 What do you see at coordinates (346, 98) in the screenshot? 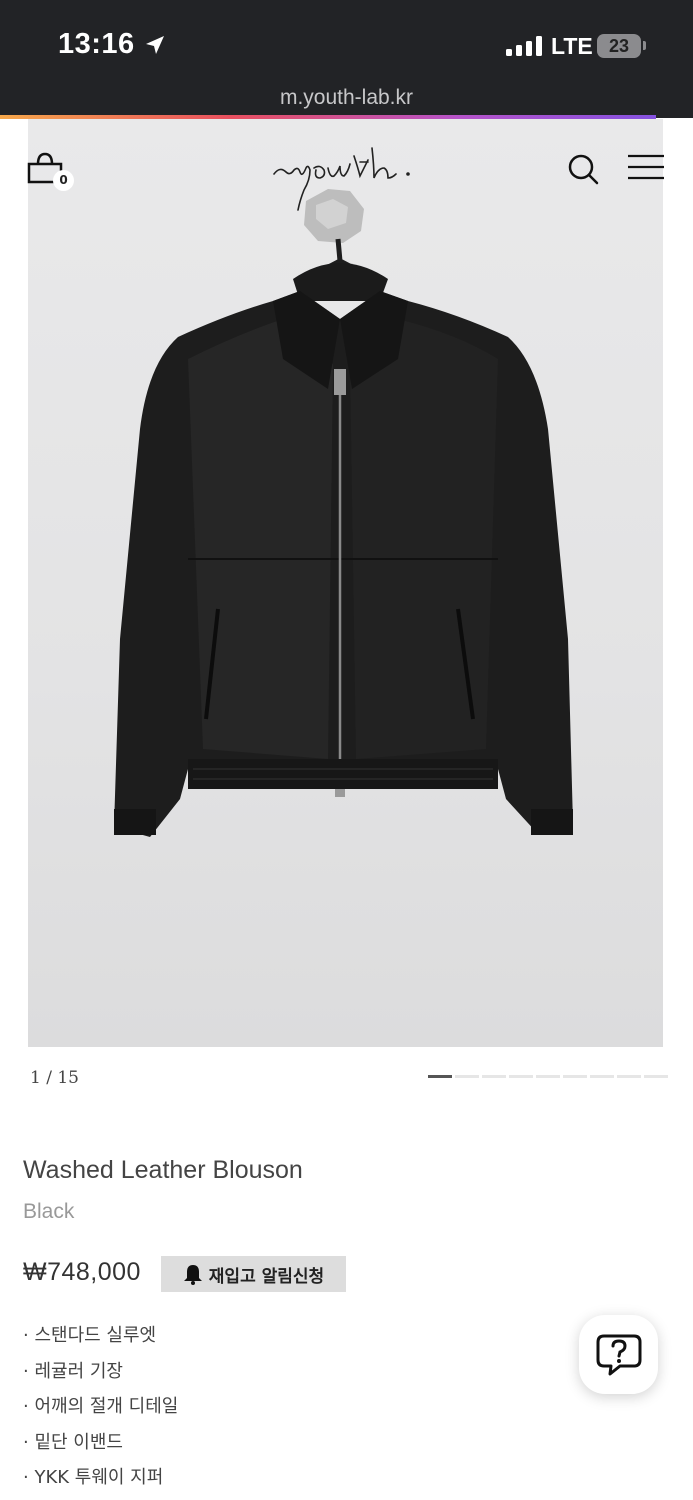
I see `address-bar: m.youth-lab.kr` at bounding box center [346, 98].